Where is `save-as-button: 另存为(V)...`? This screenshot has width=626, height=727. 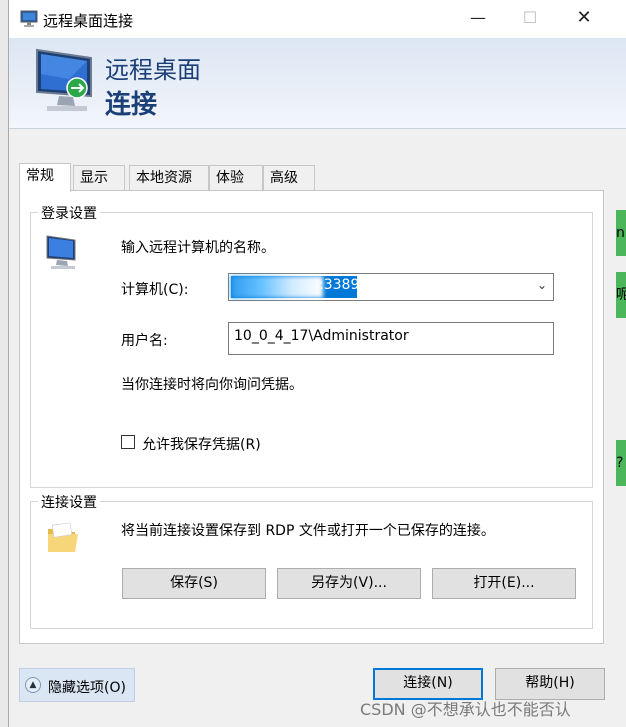 save-as-button: 另存为(V)... is located at coordinates (349, 583).